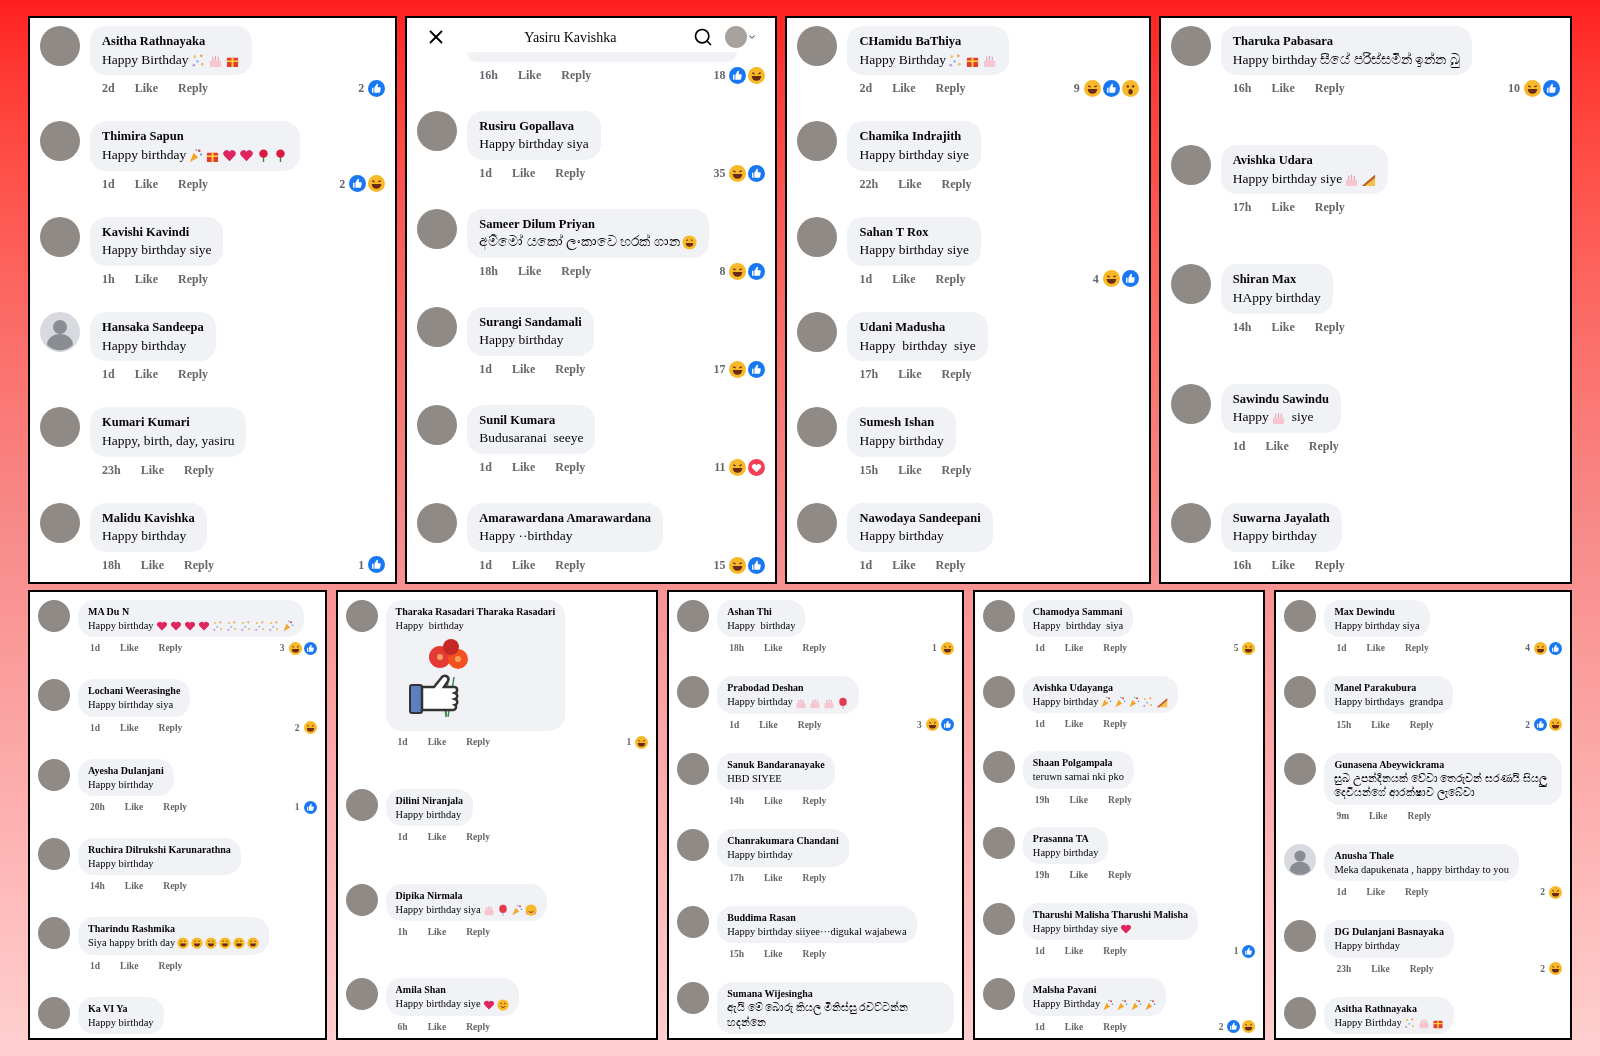 Image resolution: width=1600 pixels, height=1056 pixels. I want to click on commenter-name: Hansaka Sandeepa, so click(153, 327).